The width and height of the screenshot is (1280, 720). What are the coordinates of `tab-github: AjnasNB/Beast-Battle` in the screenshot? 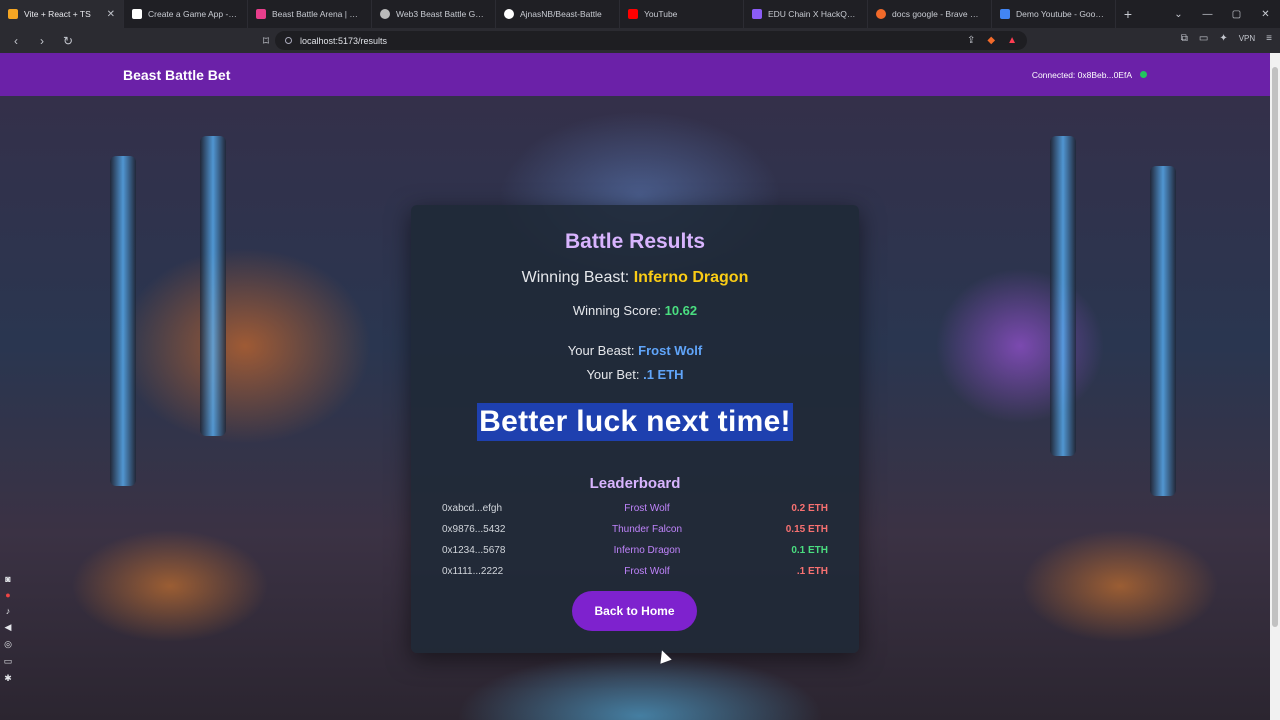 It's located at (558, 14).